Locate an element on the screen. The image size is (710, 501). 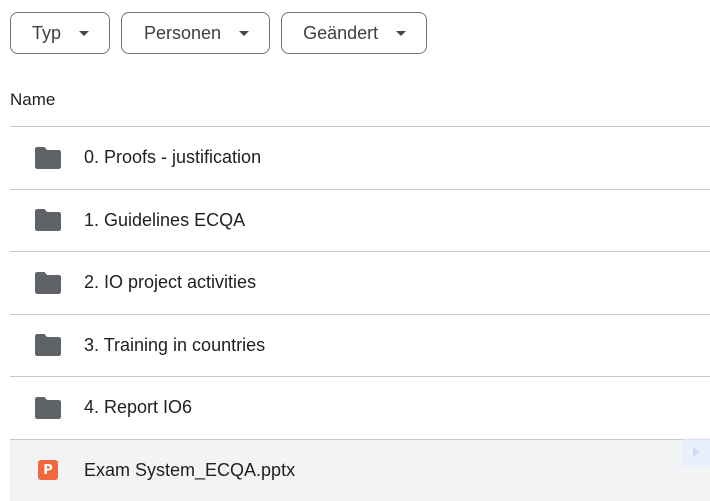
type-filter-label: Typ is located at coordinates (46, 33).